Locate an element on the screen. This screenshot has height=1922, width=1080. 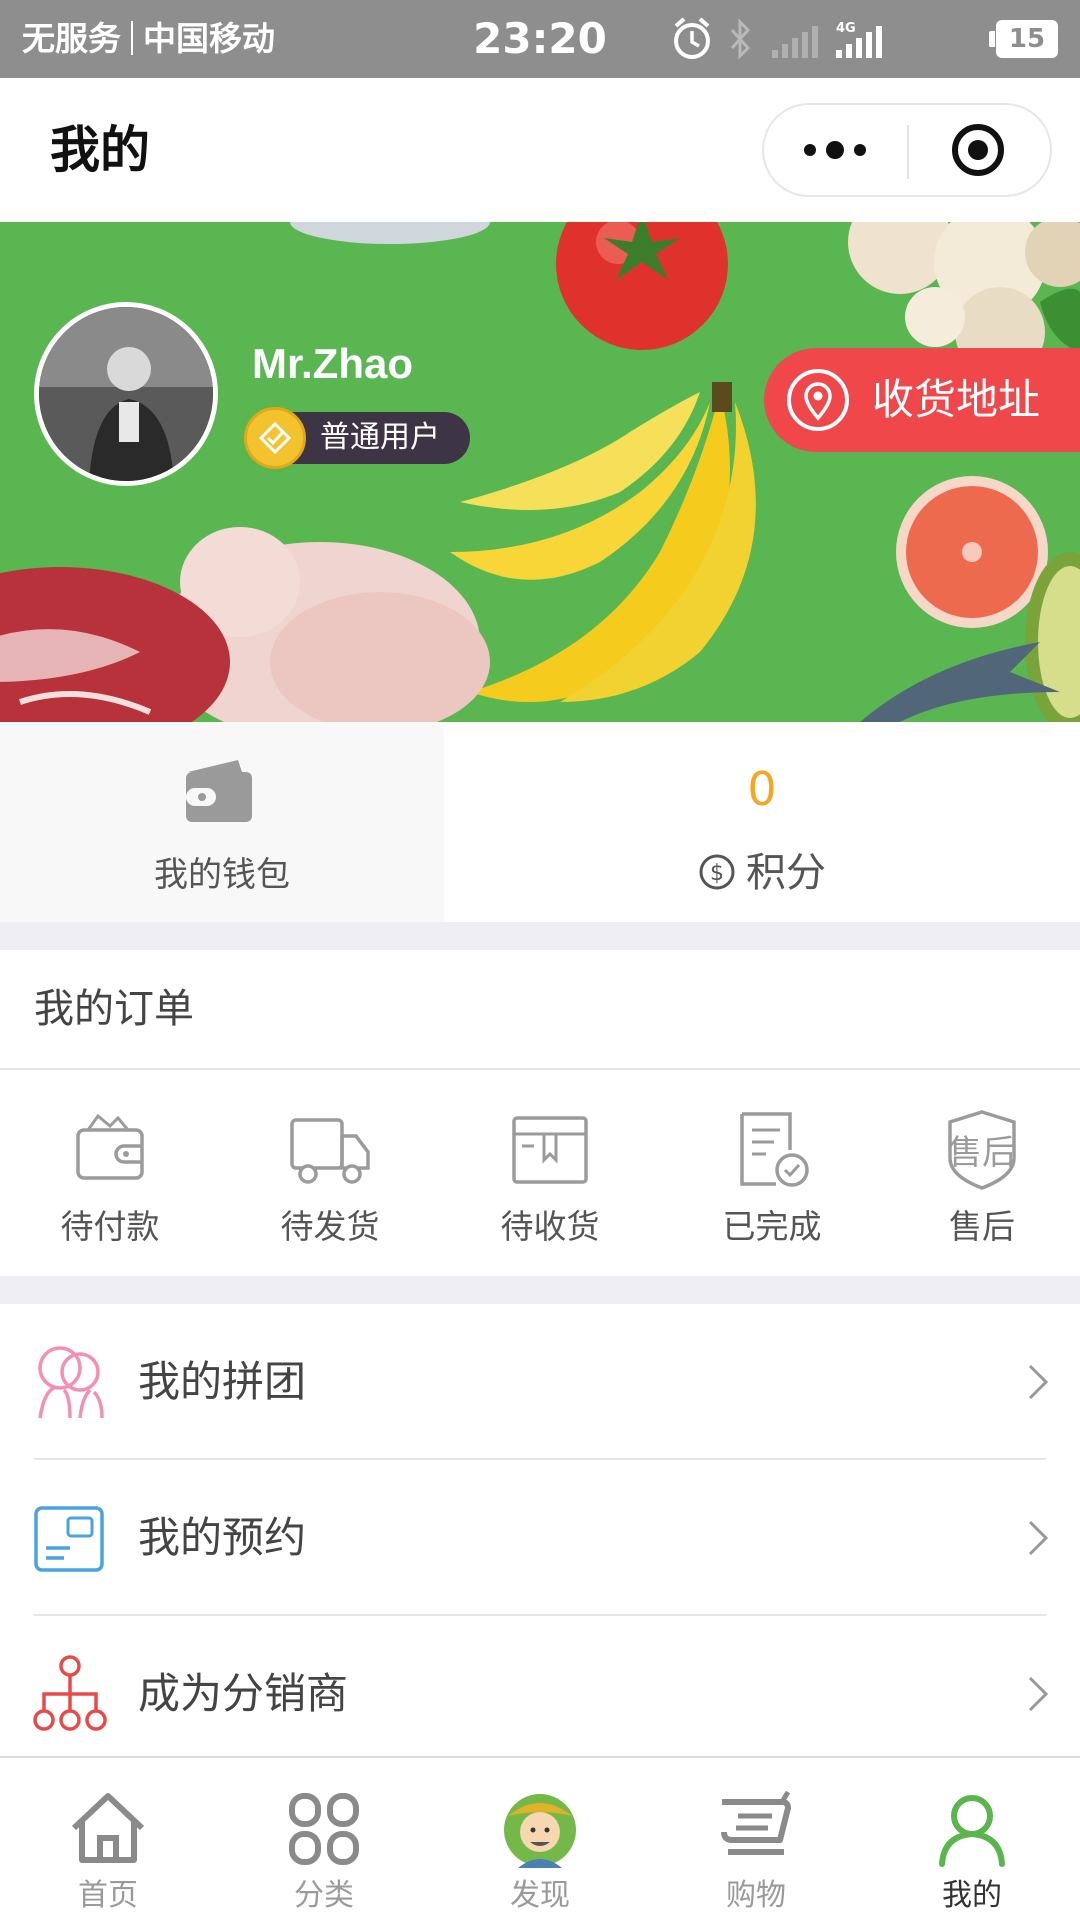
order-status-bar: 待付款 待发货 待收货 已完成 售后 售后 is located at coordinates (540, 1174).